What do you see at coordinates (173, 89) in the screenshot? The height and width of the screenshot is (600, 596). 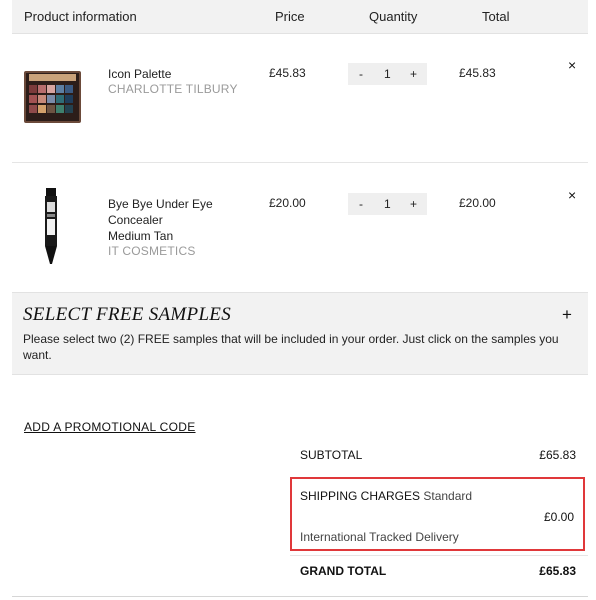 I see `item-brand: CHARLOTTE TILBURY` at bounding box center [173, 89].